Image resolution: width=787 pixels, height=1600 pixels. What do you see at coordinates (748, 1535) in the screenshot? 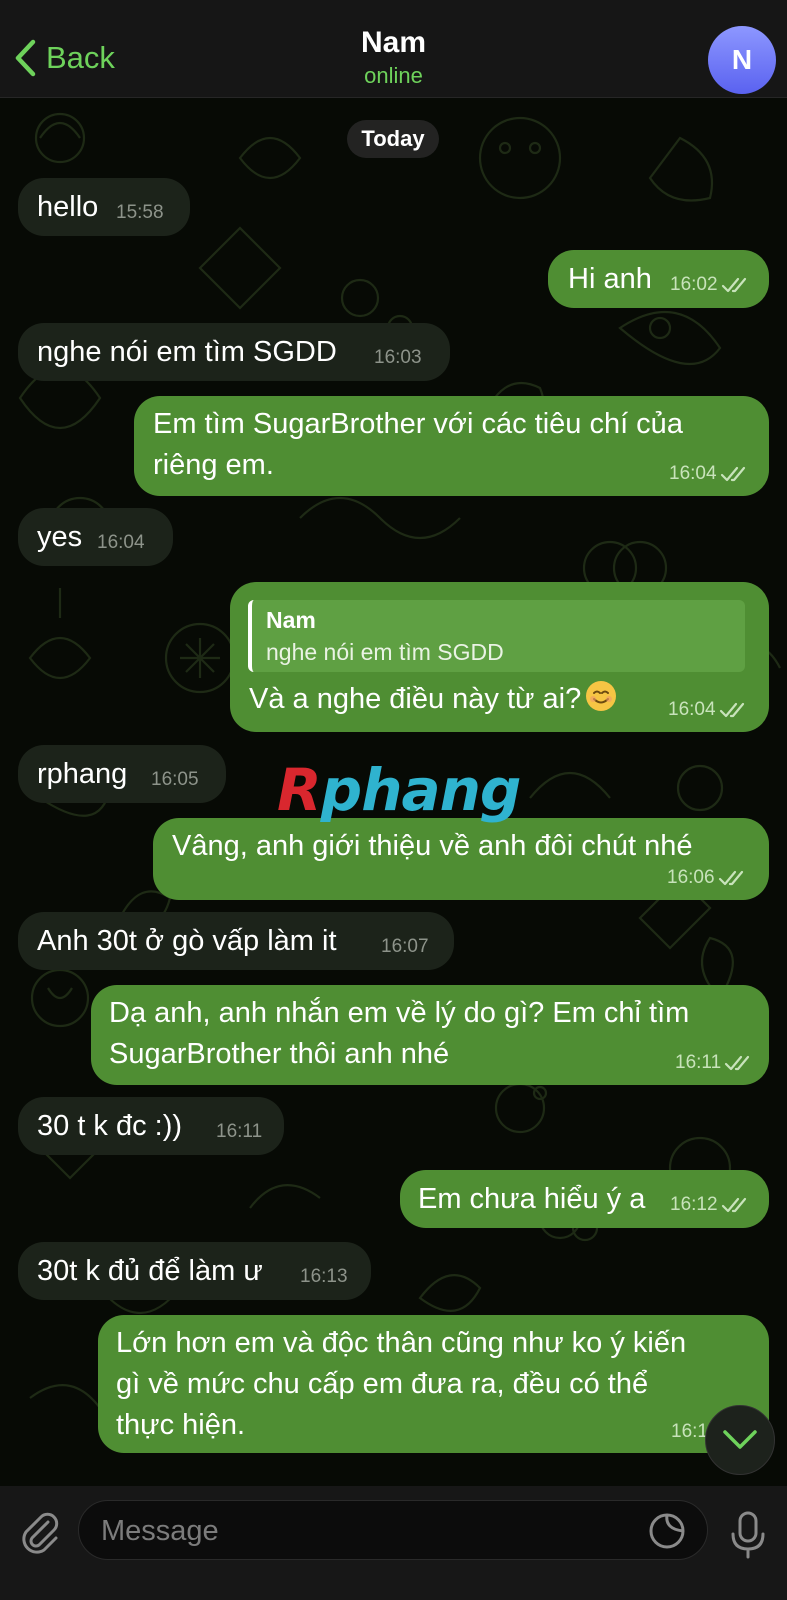
I see `microphone-icon` at bounding box center [748, 1535].